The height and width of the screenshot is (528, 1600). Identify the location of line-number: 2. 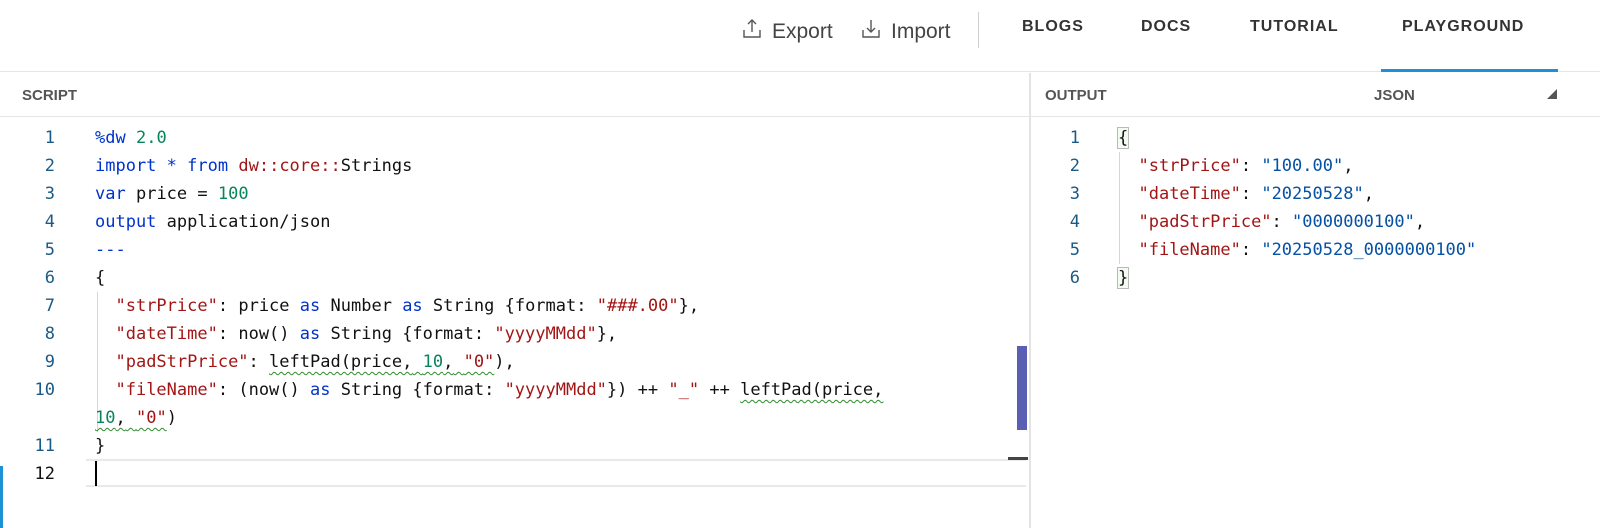
(49, 166).